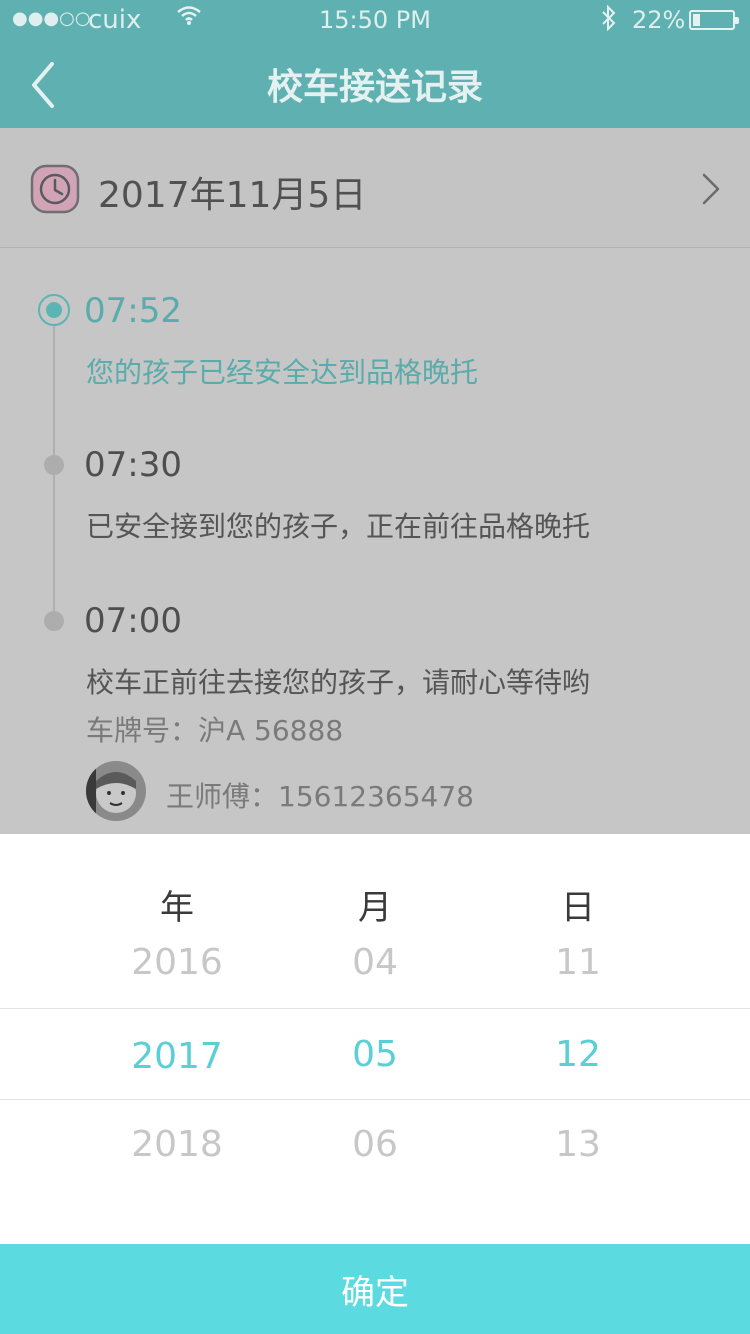 Image resolution: width=750 pixels, height=1334 pixels. I want to click on day-header: 日, so click(578, 908).